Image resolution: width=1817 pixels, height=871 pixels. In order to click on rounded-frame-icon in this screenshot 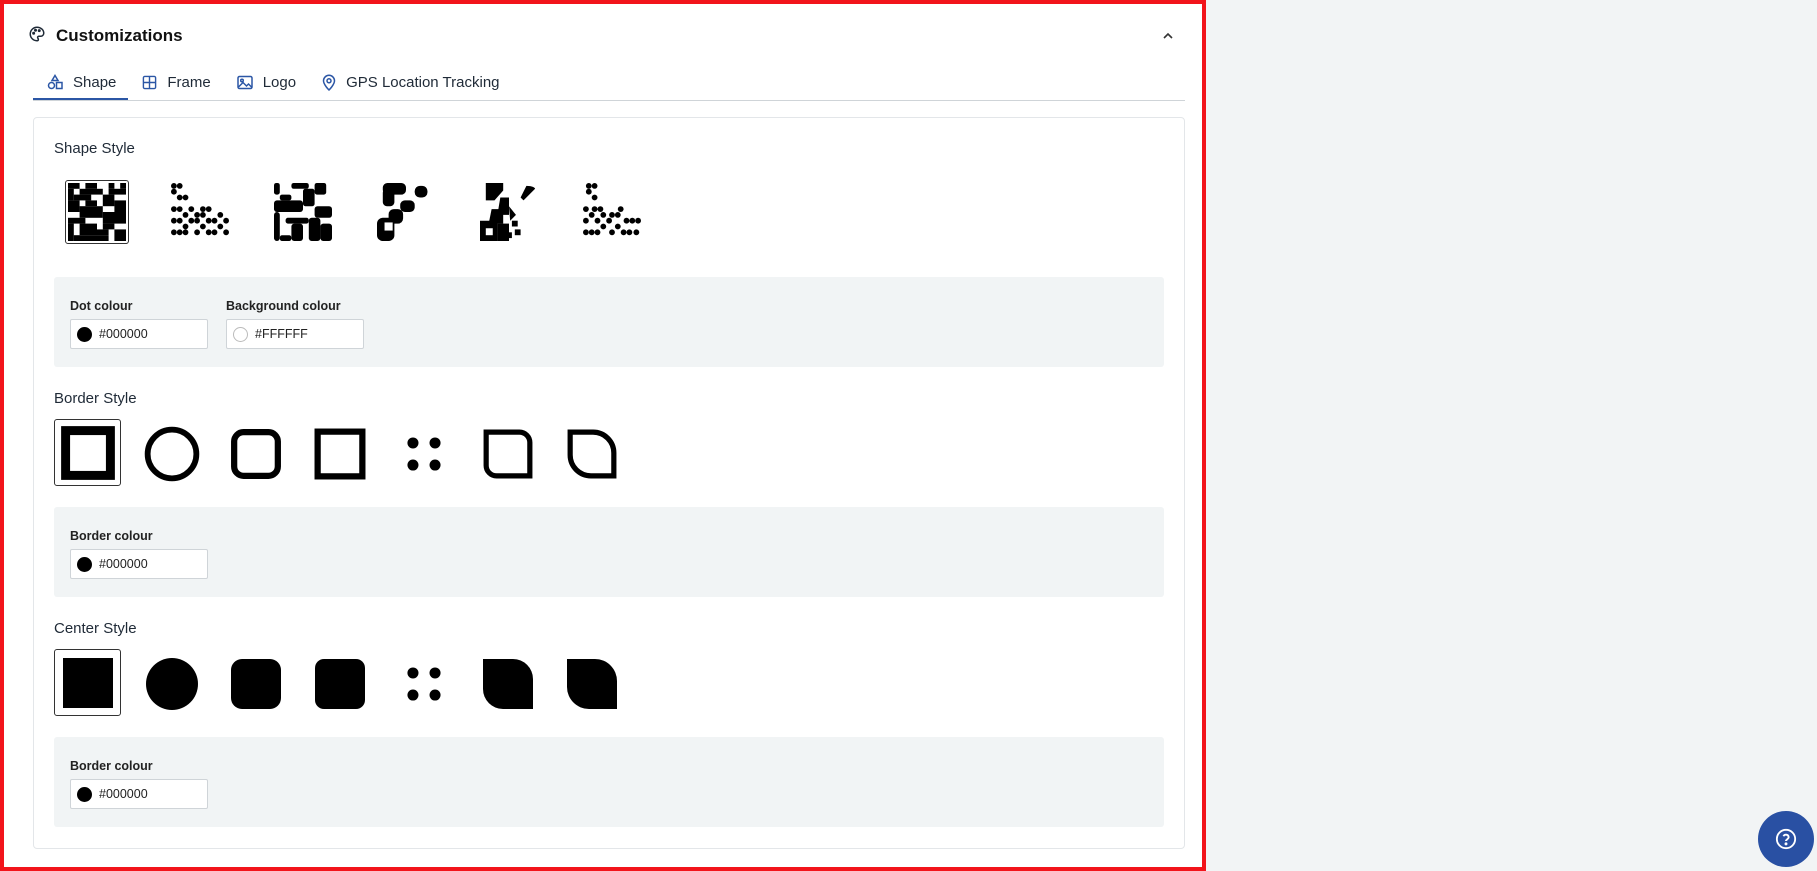, I will do `click(256, 454)`.